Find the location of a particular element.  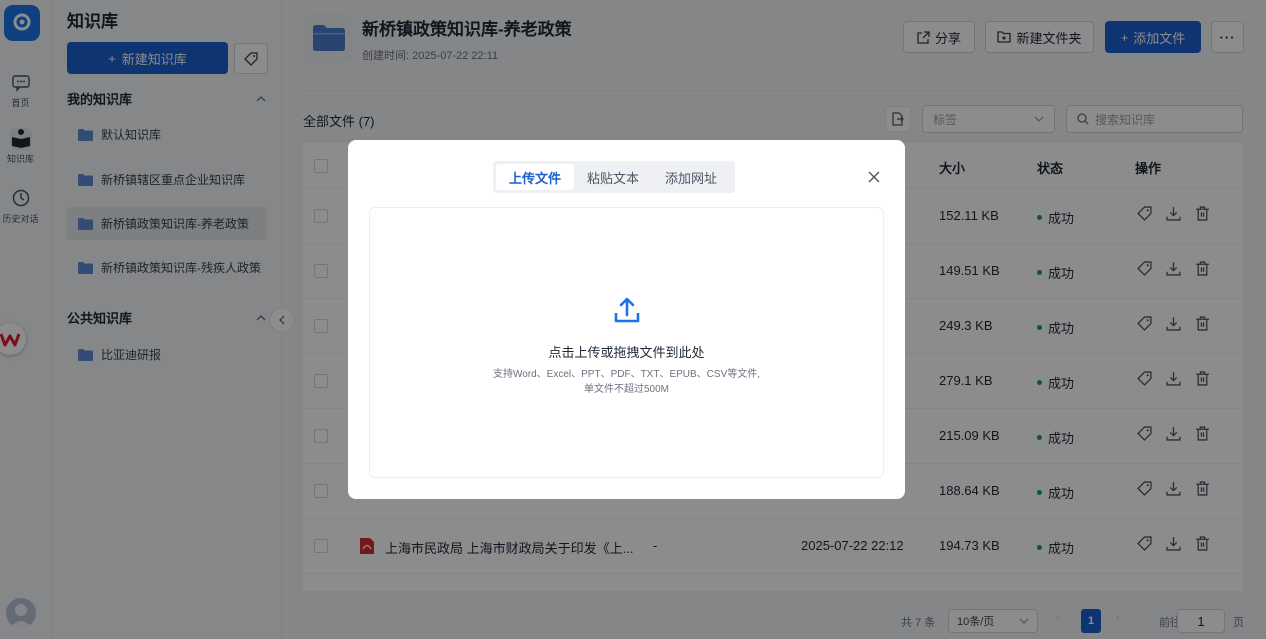

dropzone-title: 点击上传或拖拽文件到此处 is located at coordinates (626, 352).